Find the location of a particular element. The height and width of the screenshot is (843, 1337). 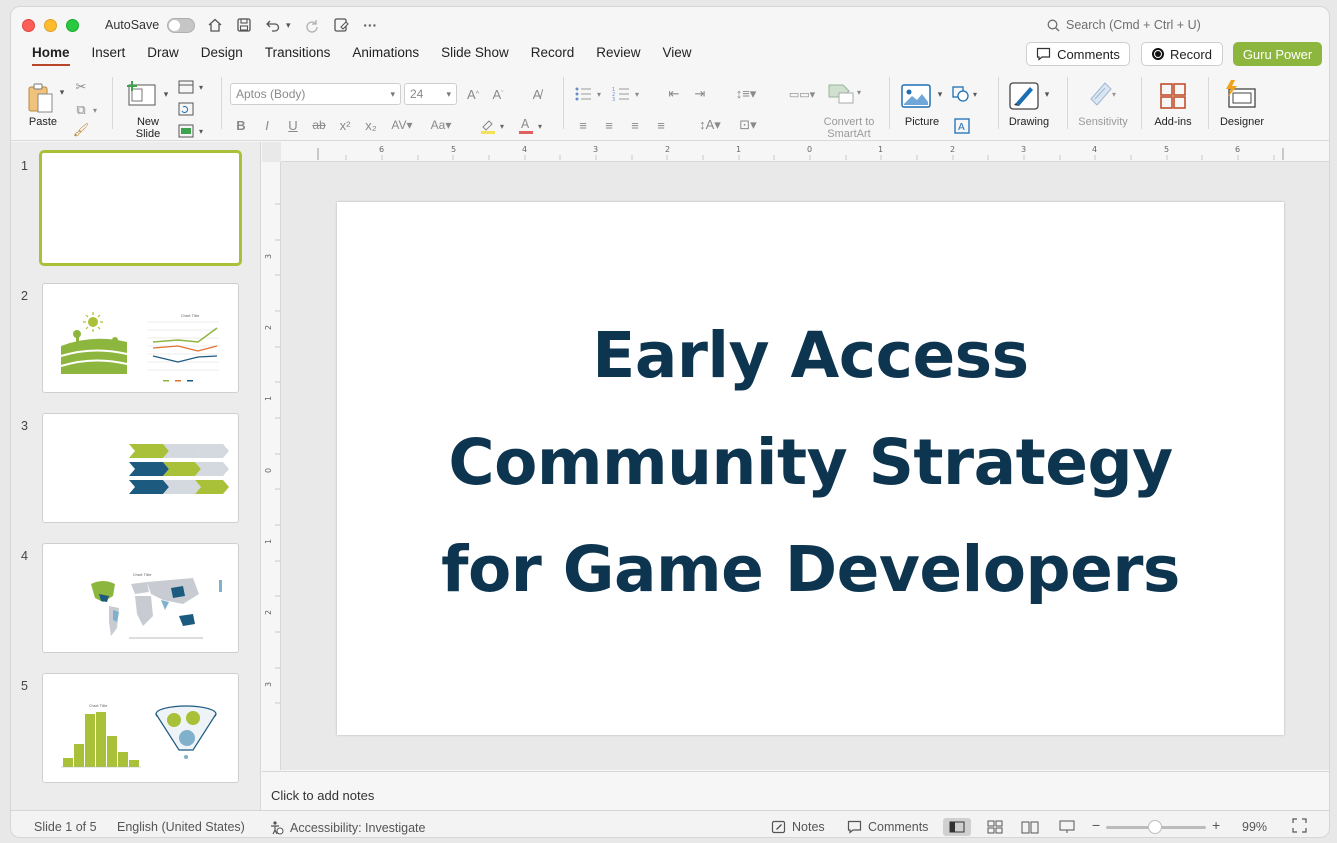

accessibility-button: Accessibility: Investigate is located at coordinates (347, 827).